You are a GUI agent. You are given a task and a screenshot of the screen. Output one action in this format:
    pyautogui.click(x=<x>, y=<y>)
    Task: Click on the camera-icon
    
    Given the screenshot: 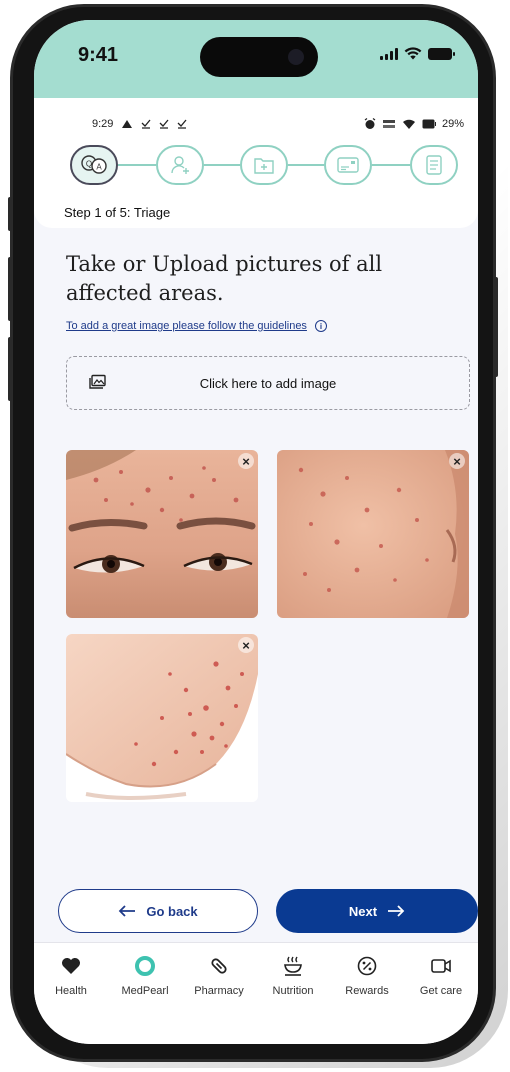 What is the action you would take?
    pyautogui.click(x=296, y=57)
    